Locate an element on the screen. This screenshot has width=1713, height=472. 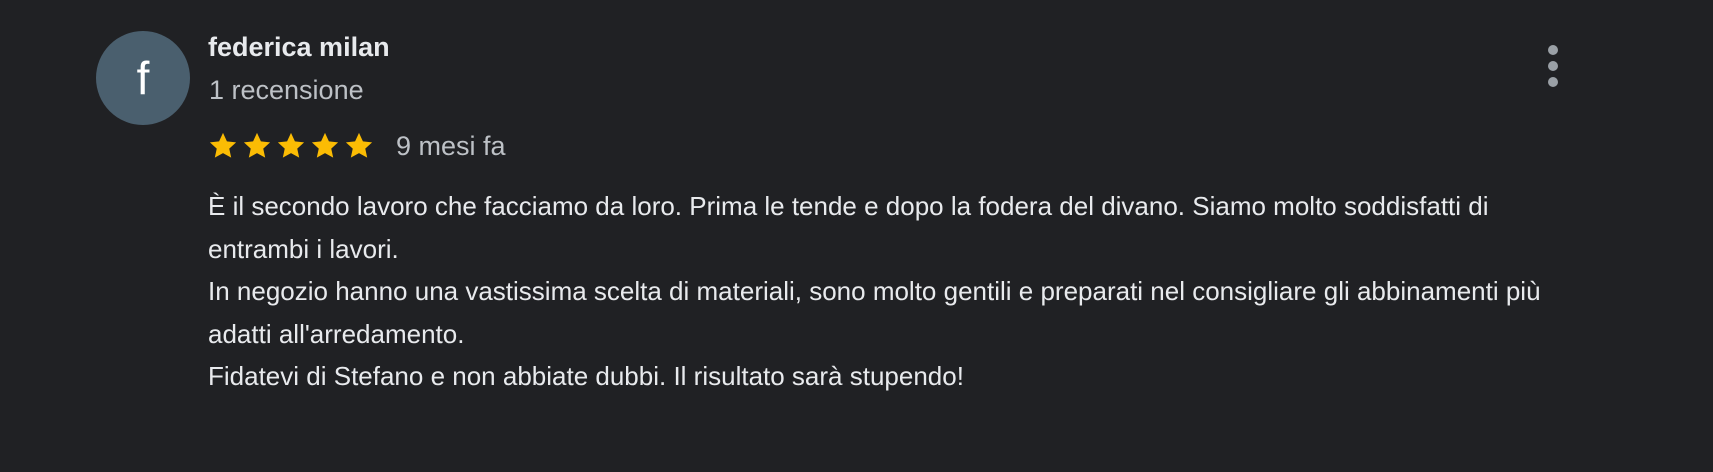
avatar: f is located at coordinates (143, 78).